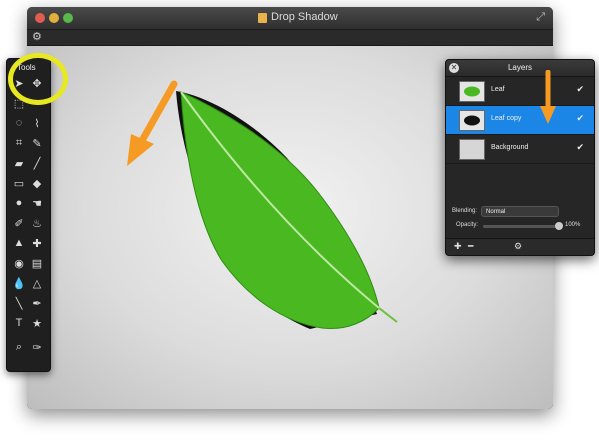 This screenshot has height=443, width=599. Describe the element at coordinates (290, 38) in the screenshot. I see `toolbar: ⚙` at that location.